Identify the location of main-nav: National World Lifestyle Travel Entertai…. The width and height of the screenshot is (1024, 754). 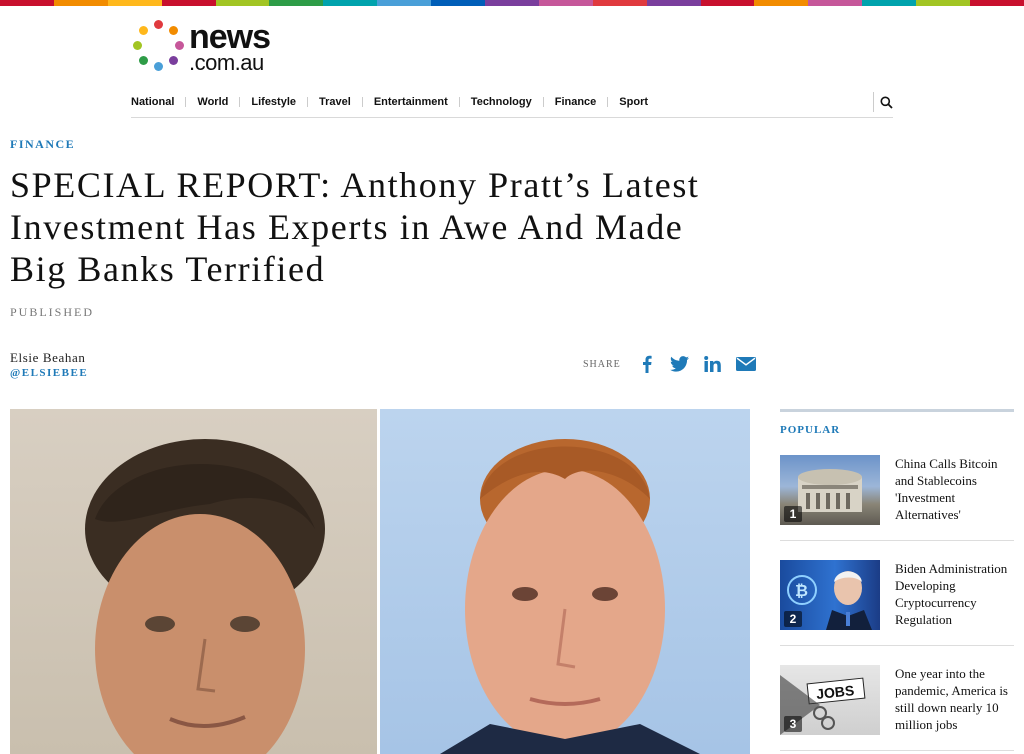
(512, 102).